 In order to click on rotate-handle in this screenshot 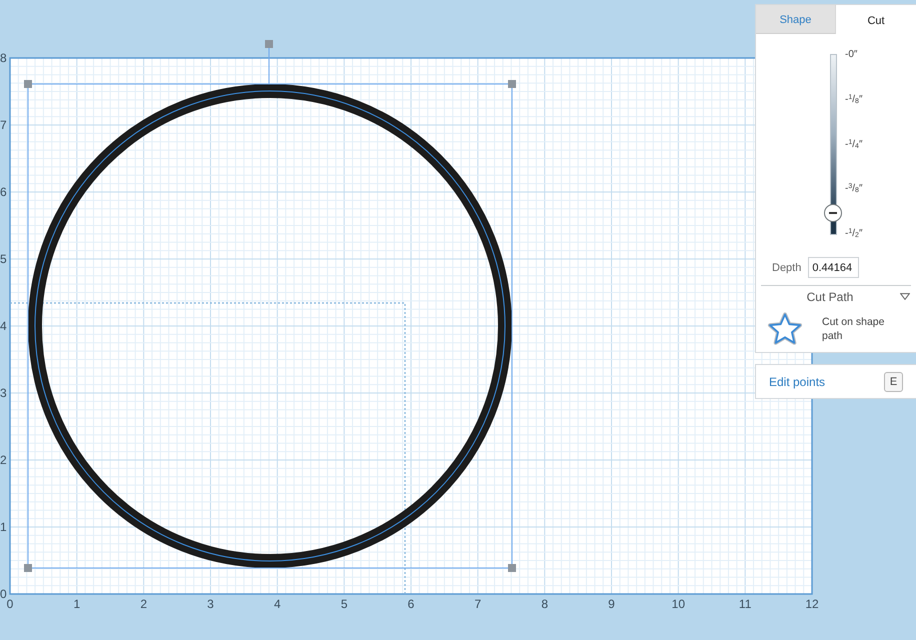, I will do `click(269, 62)`.